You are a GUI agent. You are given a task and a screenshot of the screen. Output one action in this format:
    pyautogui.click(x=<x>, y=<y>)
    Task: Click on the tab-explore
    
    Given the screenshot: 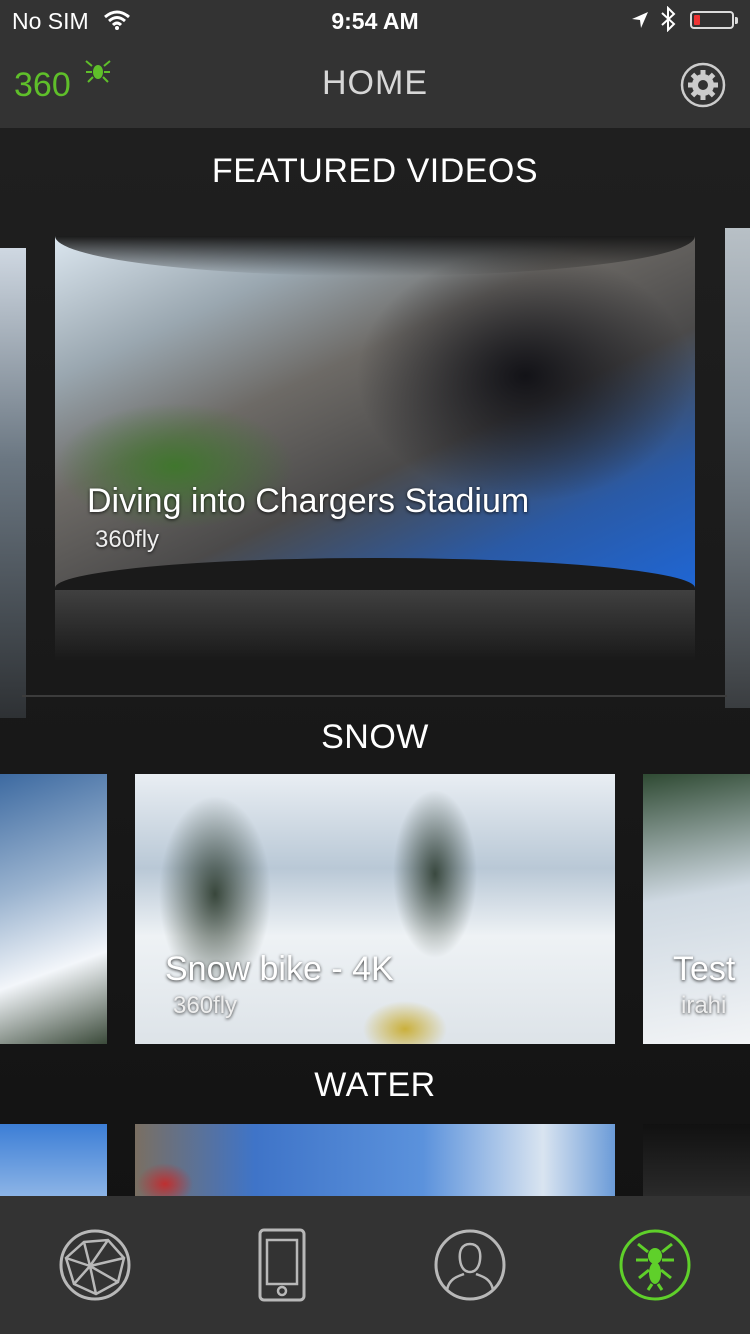 What is the action you would take?
    pyautogui.click(x=95, y=1265)
    